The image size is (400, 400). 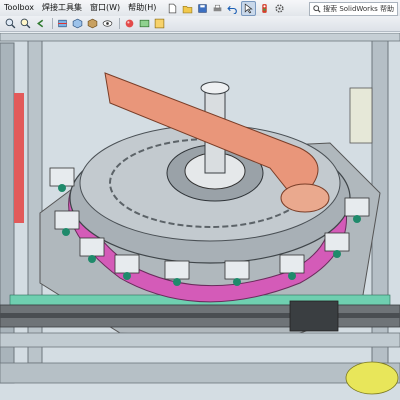 I want to click on lower-frame, so click(x=200, y=340).